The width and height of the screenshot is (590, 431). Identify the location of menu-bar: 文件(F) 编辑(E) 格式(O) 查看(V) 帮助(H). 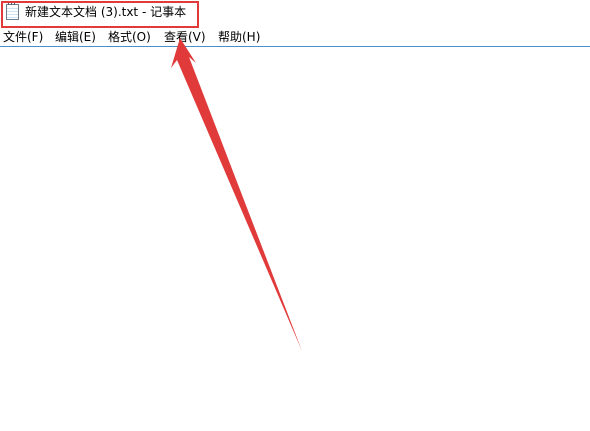
(295, 37).